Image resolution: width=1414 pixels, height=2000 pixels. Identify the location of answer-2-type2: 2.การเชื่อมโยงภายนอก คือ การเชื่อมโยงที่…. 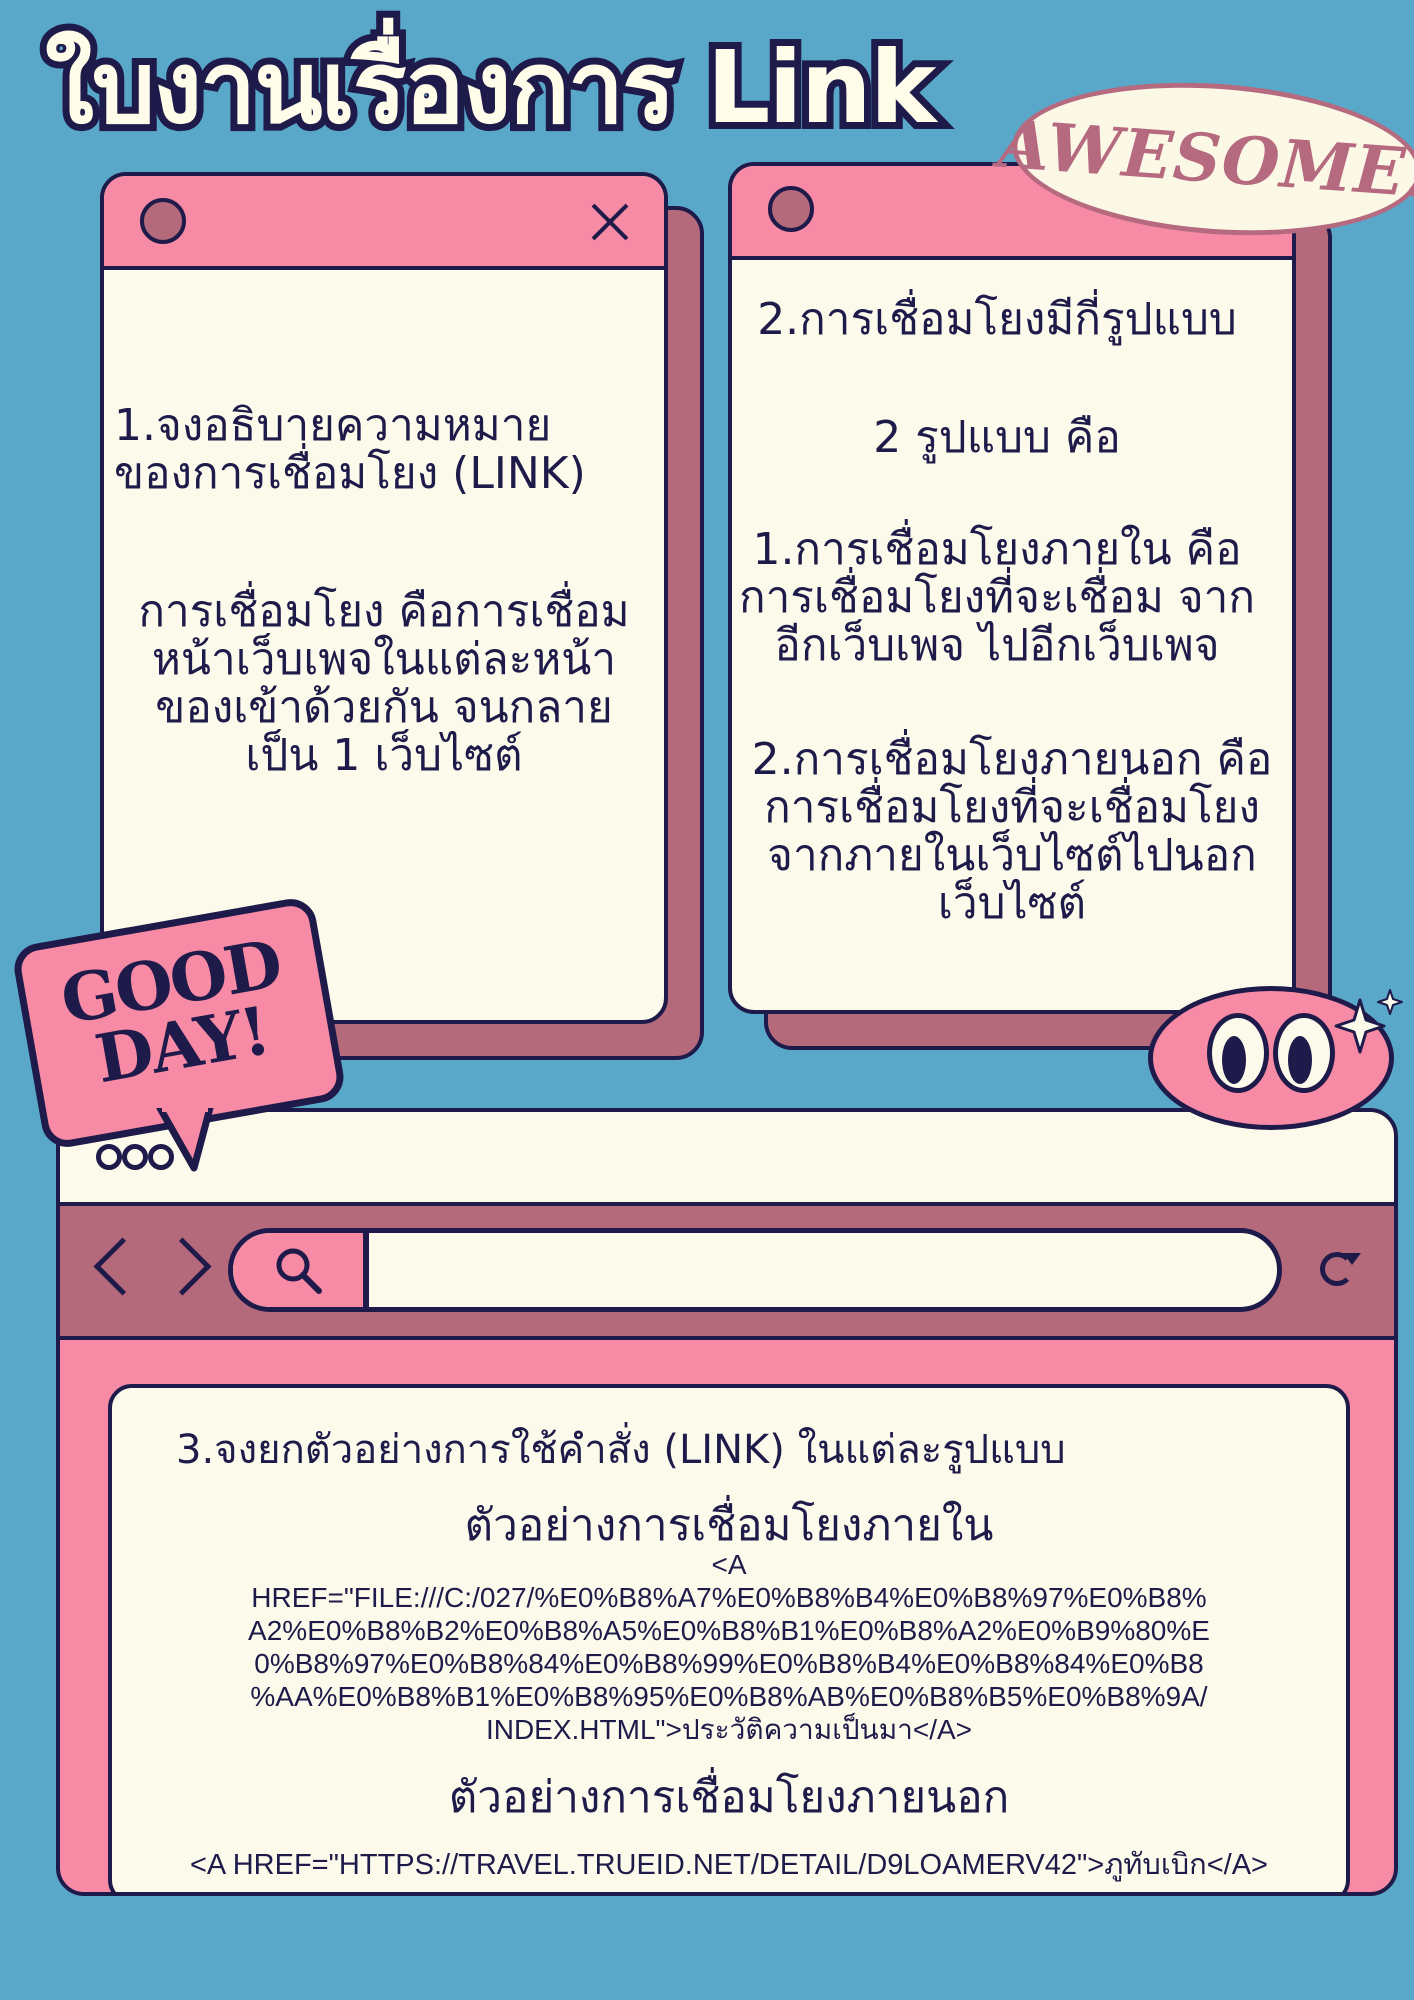
(1012, 831).